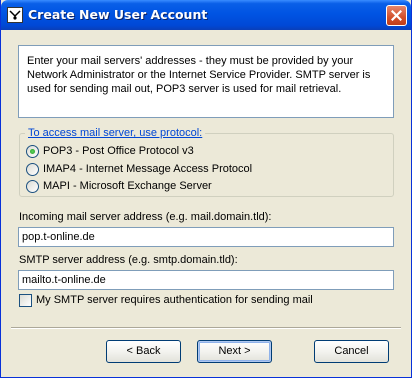  Describe the element at coordinates (118, 151) in the screenshot. I see `radio-label-pop3: POP3 - Post Office Protocol v3` at that location.